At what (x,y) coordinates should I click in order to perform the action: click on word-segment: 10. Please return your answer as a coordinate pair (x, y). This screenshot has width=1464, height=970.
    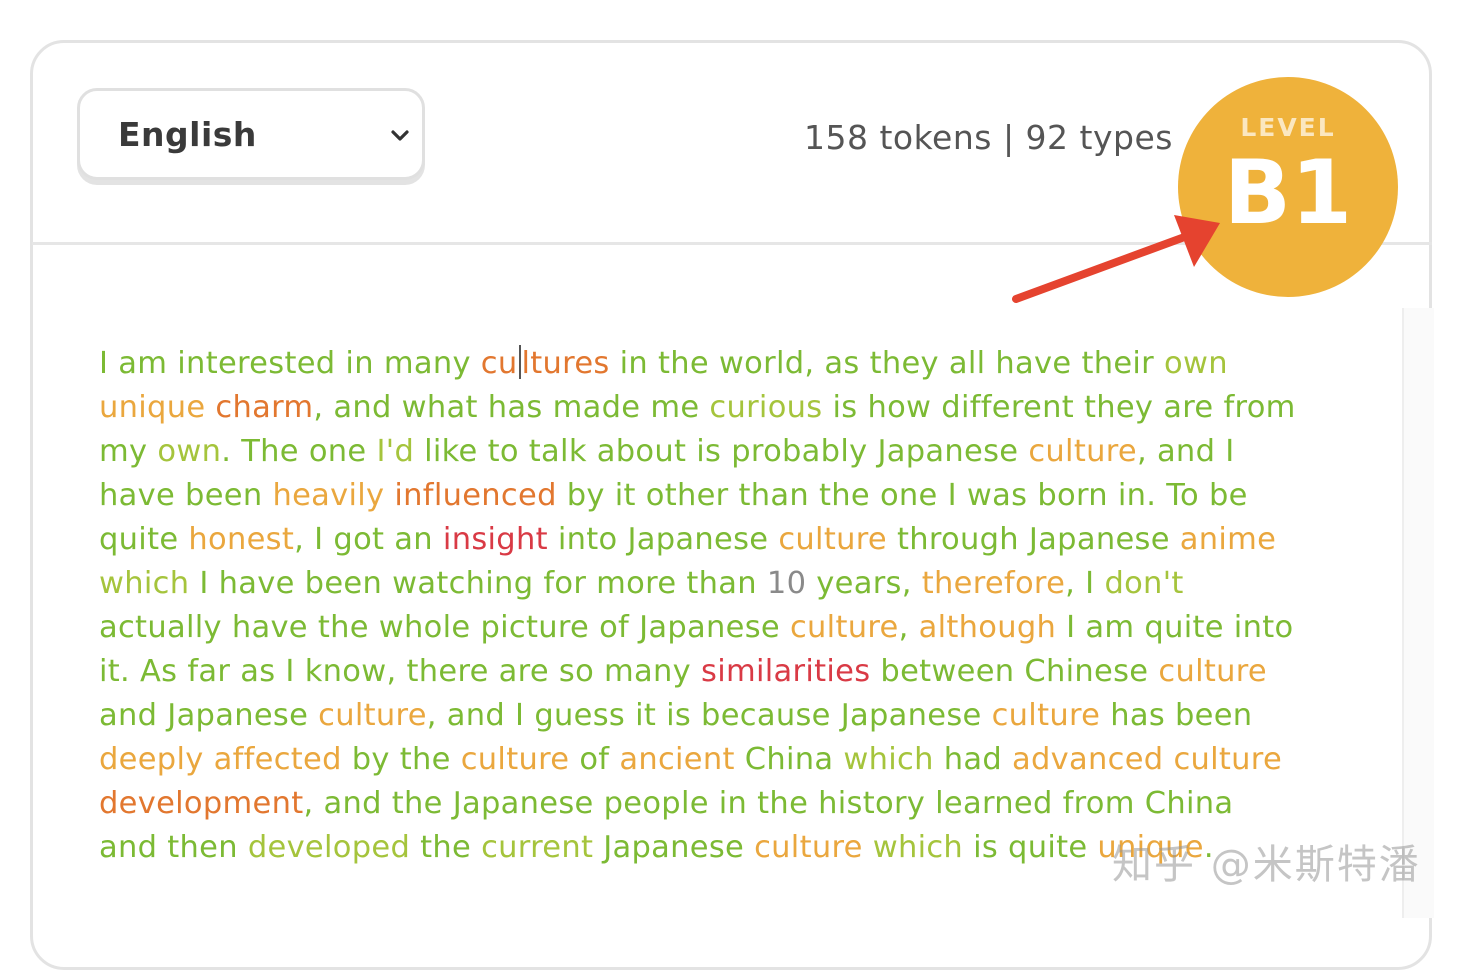
    Looking at the image, I should click on (786, 583).